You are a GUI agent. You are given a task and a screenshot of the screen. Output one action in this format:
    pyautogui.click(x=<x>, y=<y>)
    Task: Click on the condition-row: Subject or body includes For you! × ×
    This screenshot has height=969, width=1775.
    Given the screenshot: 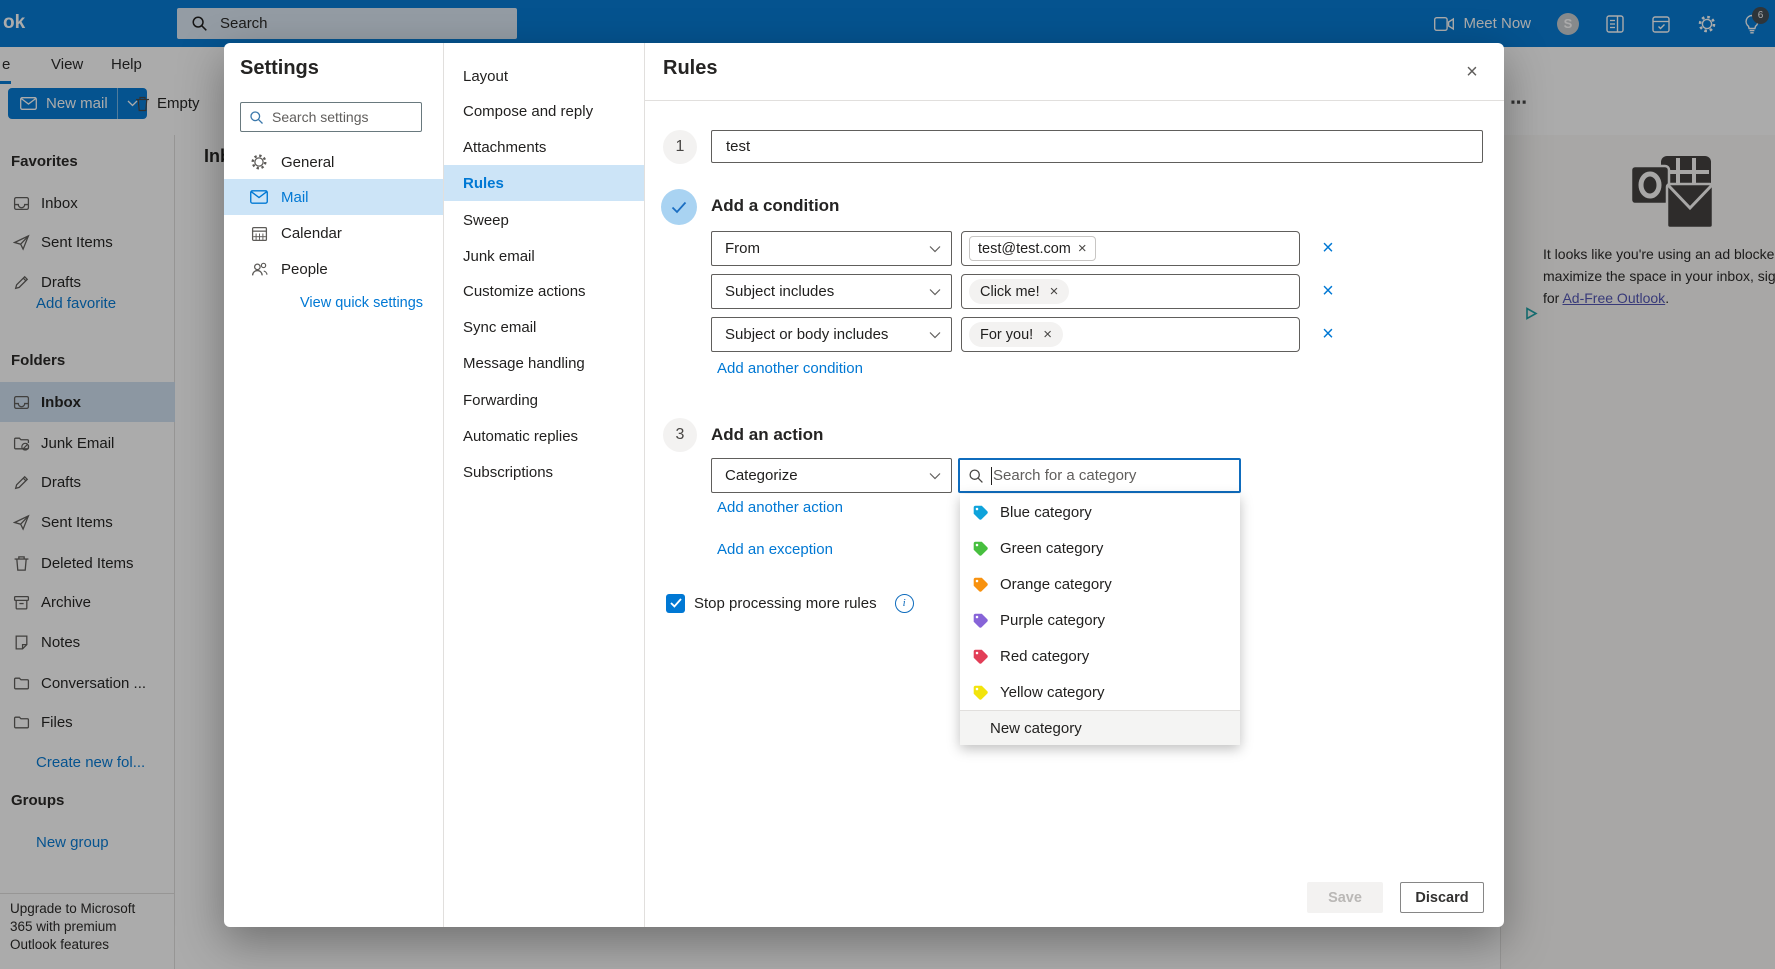 What is the action you would take?
    pyautogui.click(x=1141, y=334)
    